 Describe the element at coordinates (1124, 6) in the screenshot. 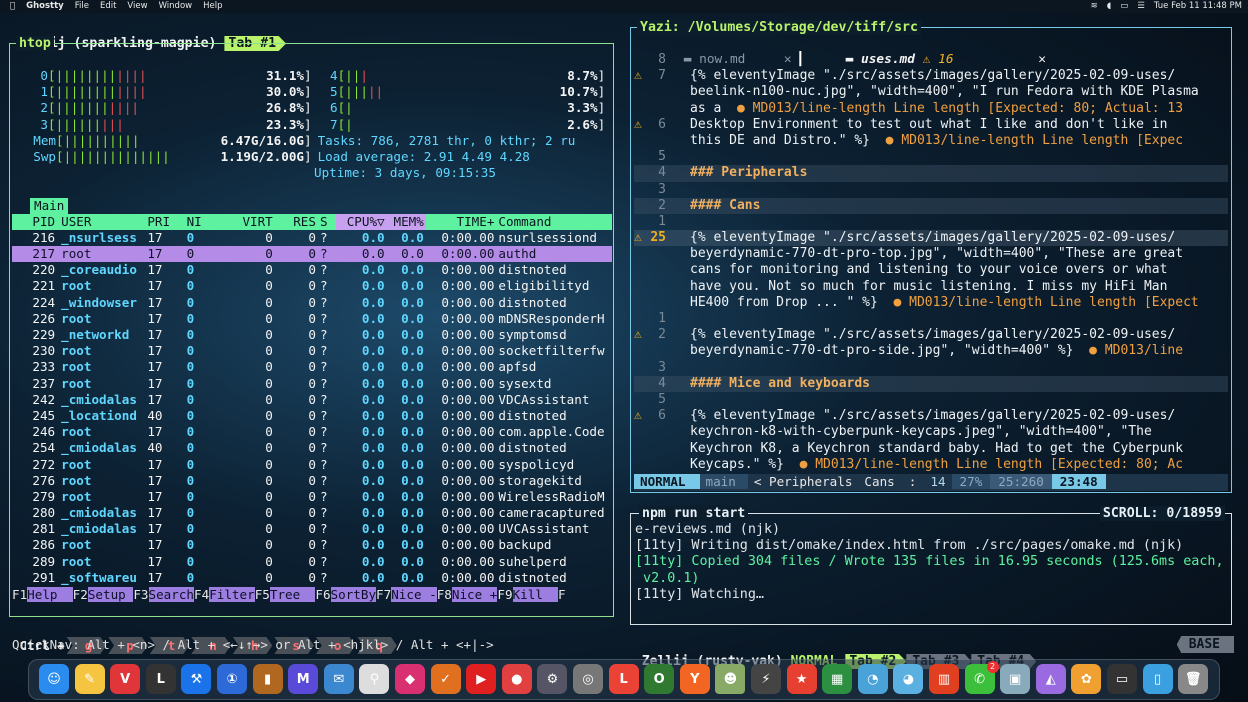

I see `battery-icon: ▭` at that location.